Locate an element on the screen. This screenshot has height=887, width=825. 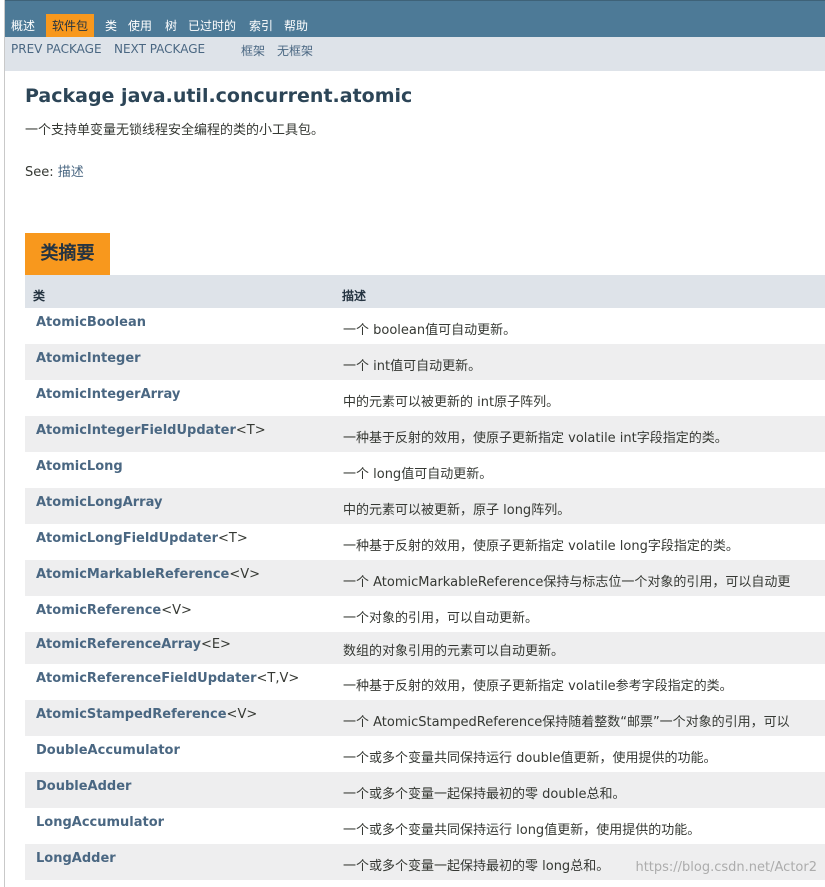
class-description: 一个 boolean值可自动更新。 is located at coordinates (430, 330).